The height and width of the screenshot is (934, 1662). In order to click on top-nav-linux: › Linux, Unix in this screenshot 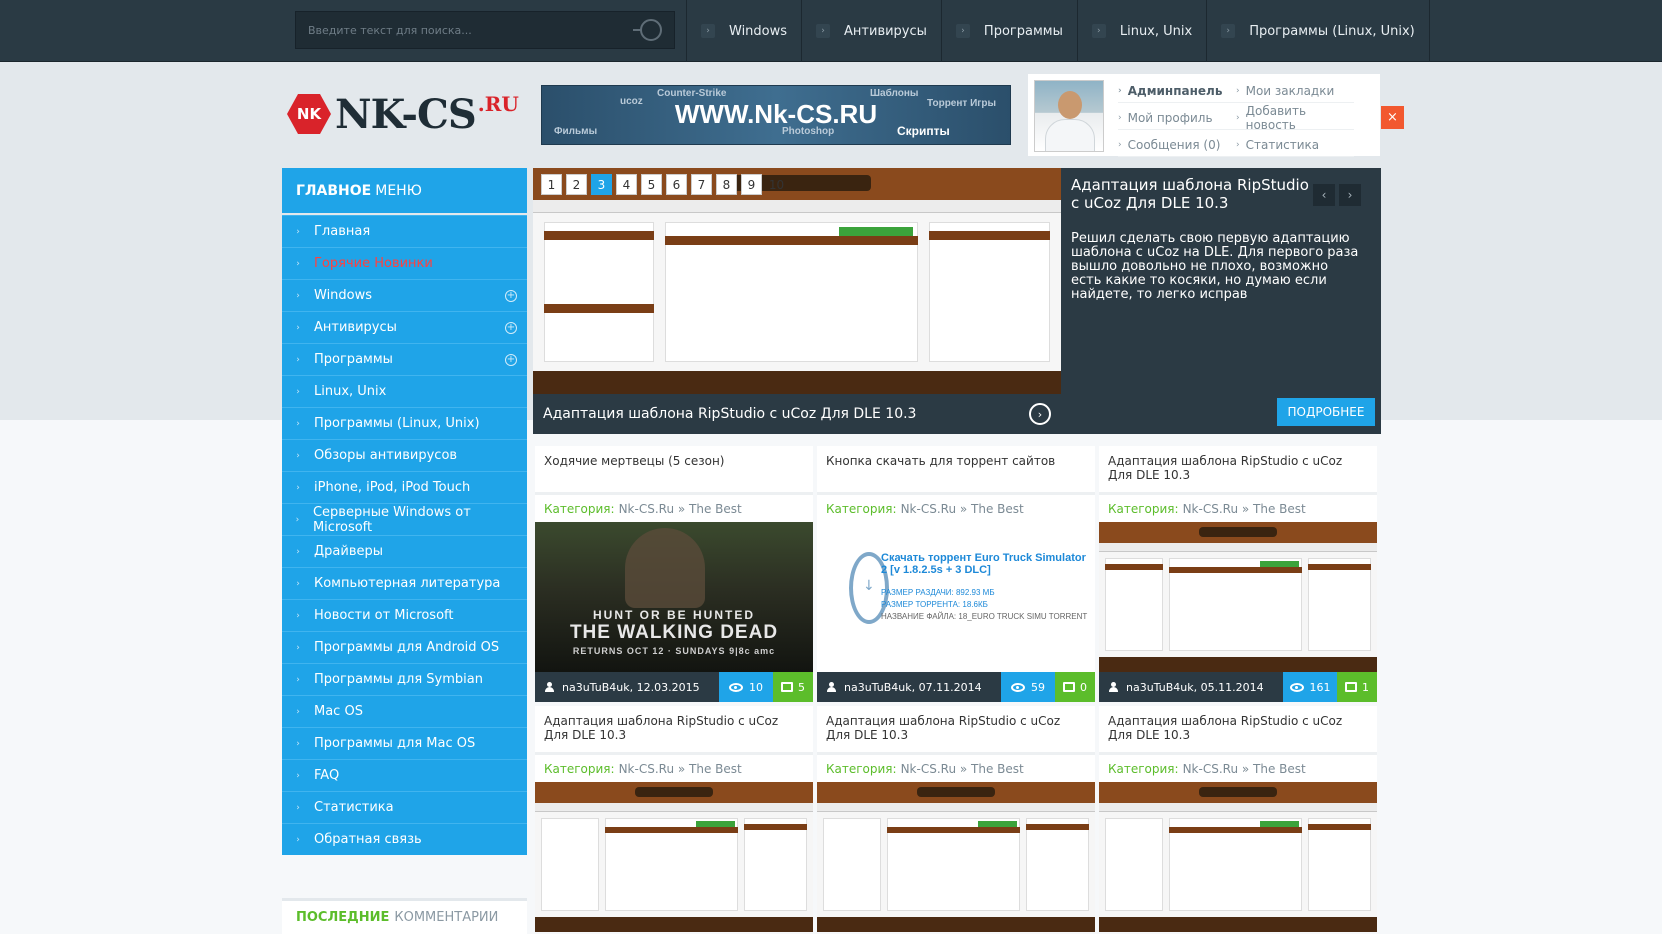, I will do `click(1141, 31)`.